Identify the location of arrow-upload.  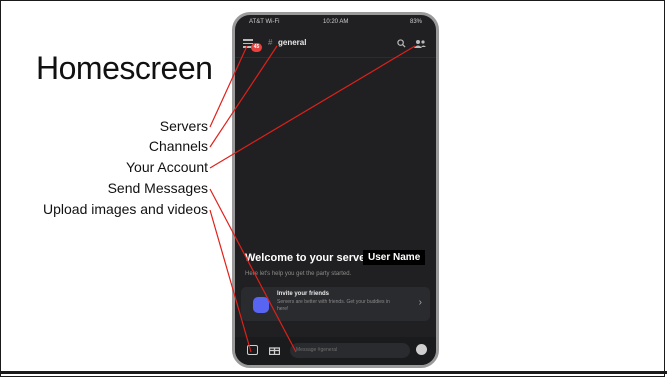
(230, 281).